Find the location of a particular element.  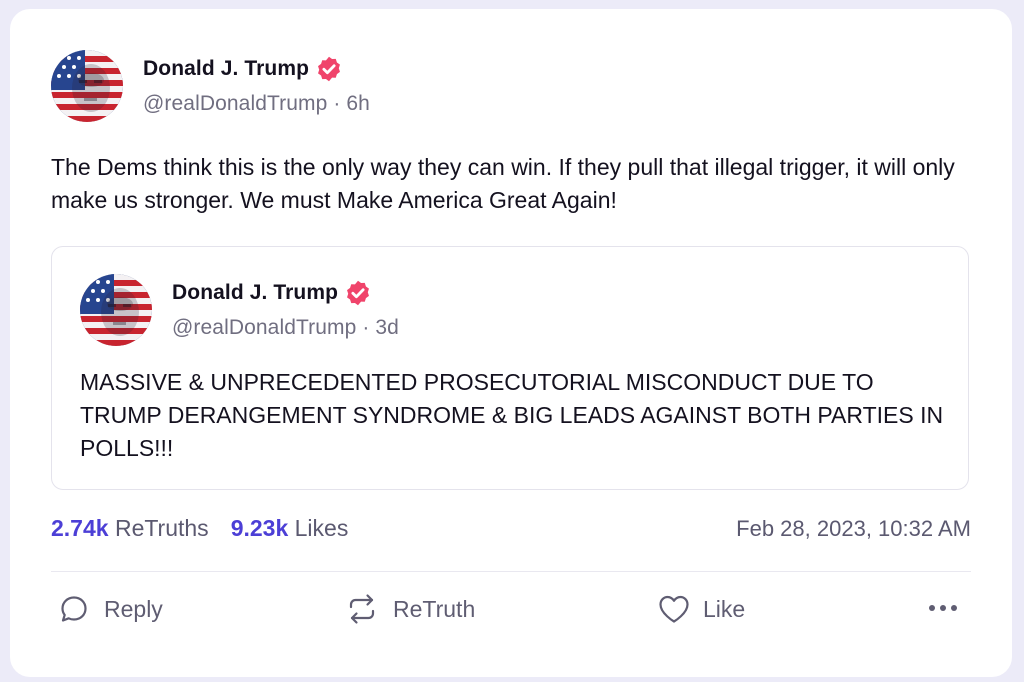

retruths-stat: 2.74k ReTruths is located at coordinates (130, 528).